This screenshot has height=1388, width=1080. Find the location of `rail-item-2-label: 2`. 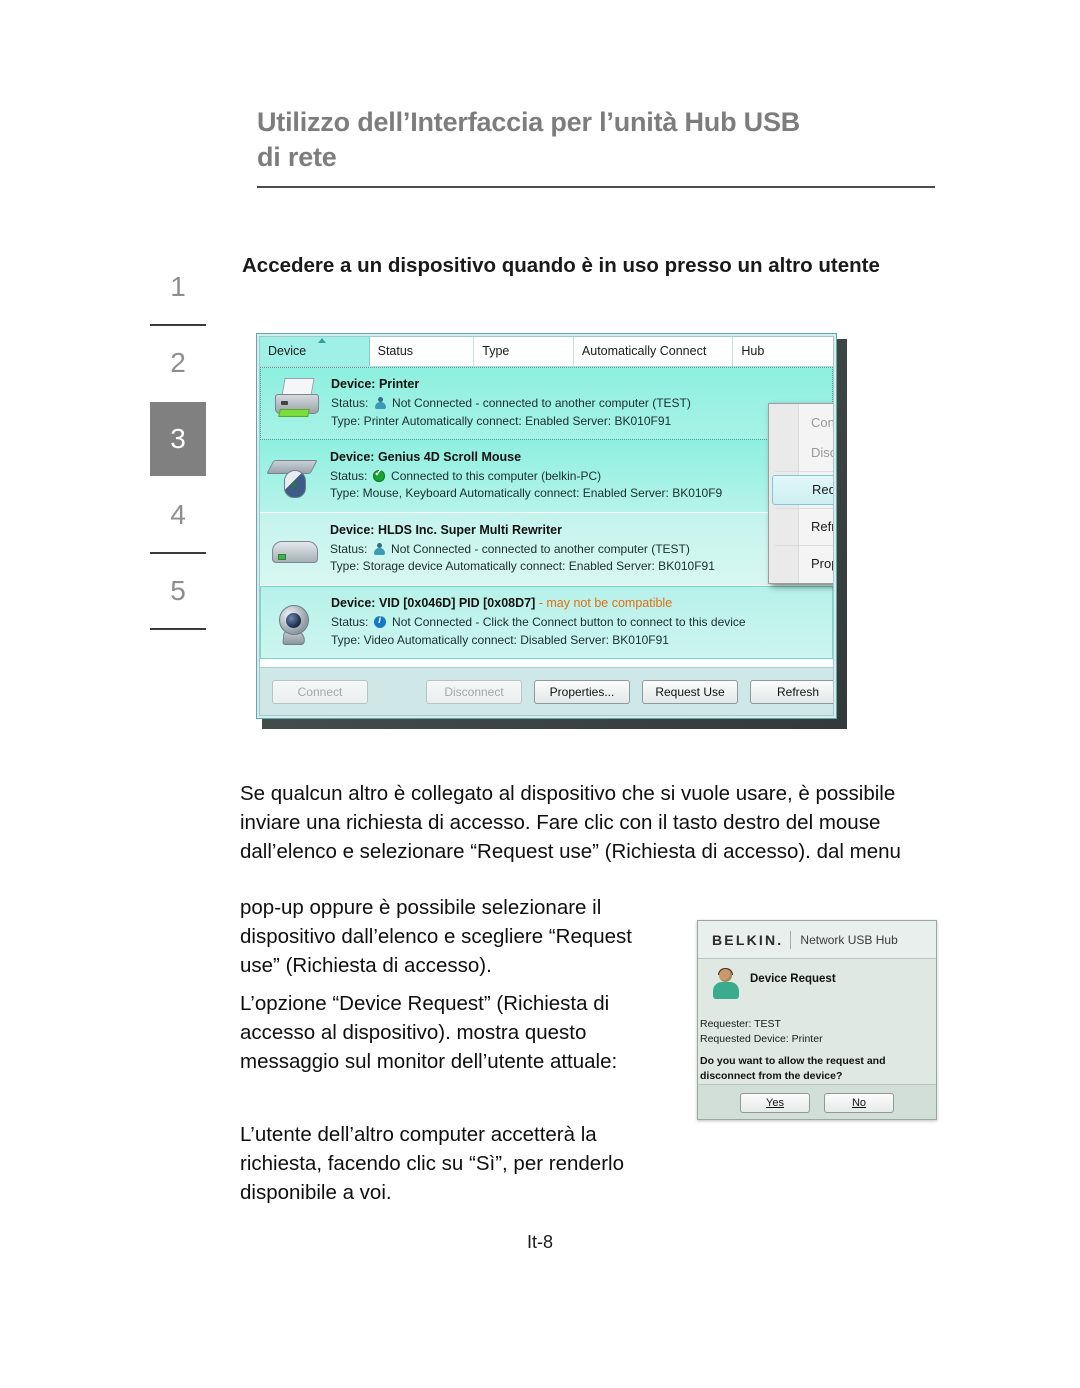

rail-item-2-label: 2 is located at coordinates (178, 362).